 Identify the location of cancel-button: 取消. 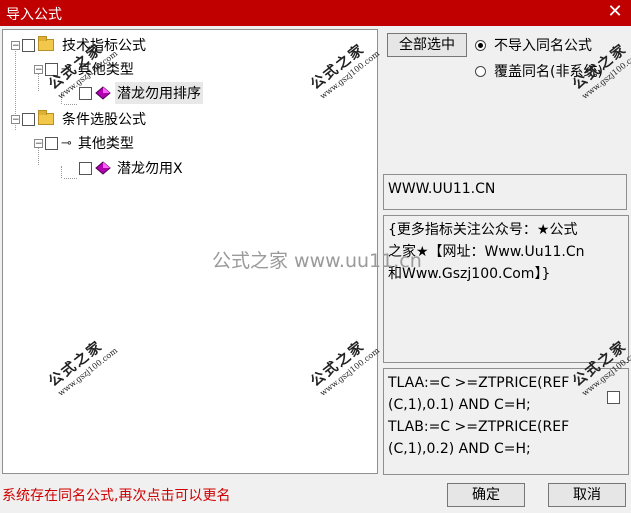
(587, 495).